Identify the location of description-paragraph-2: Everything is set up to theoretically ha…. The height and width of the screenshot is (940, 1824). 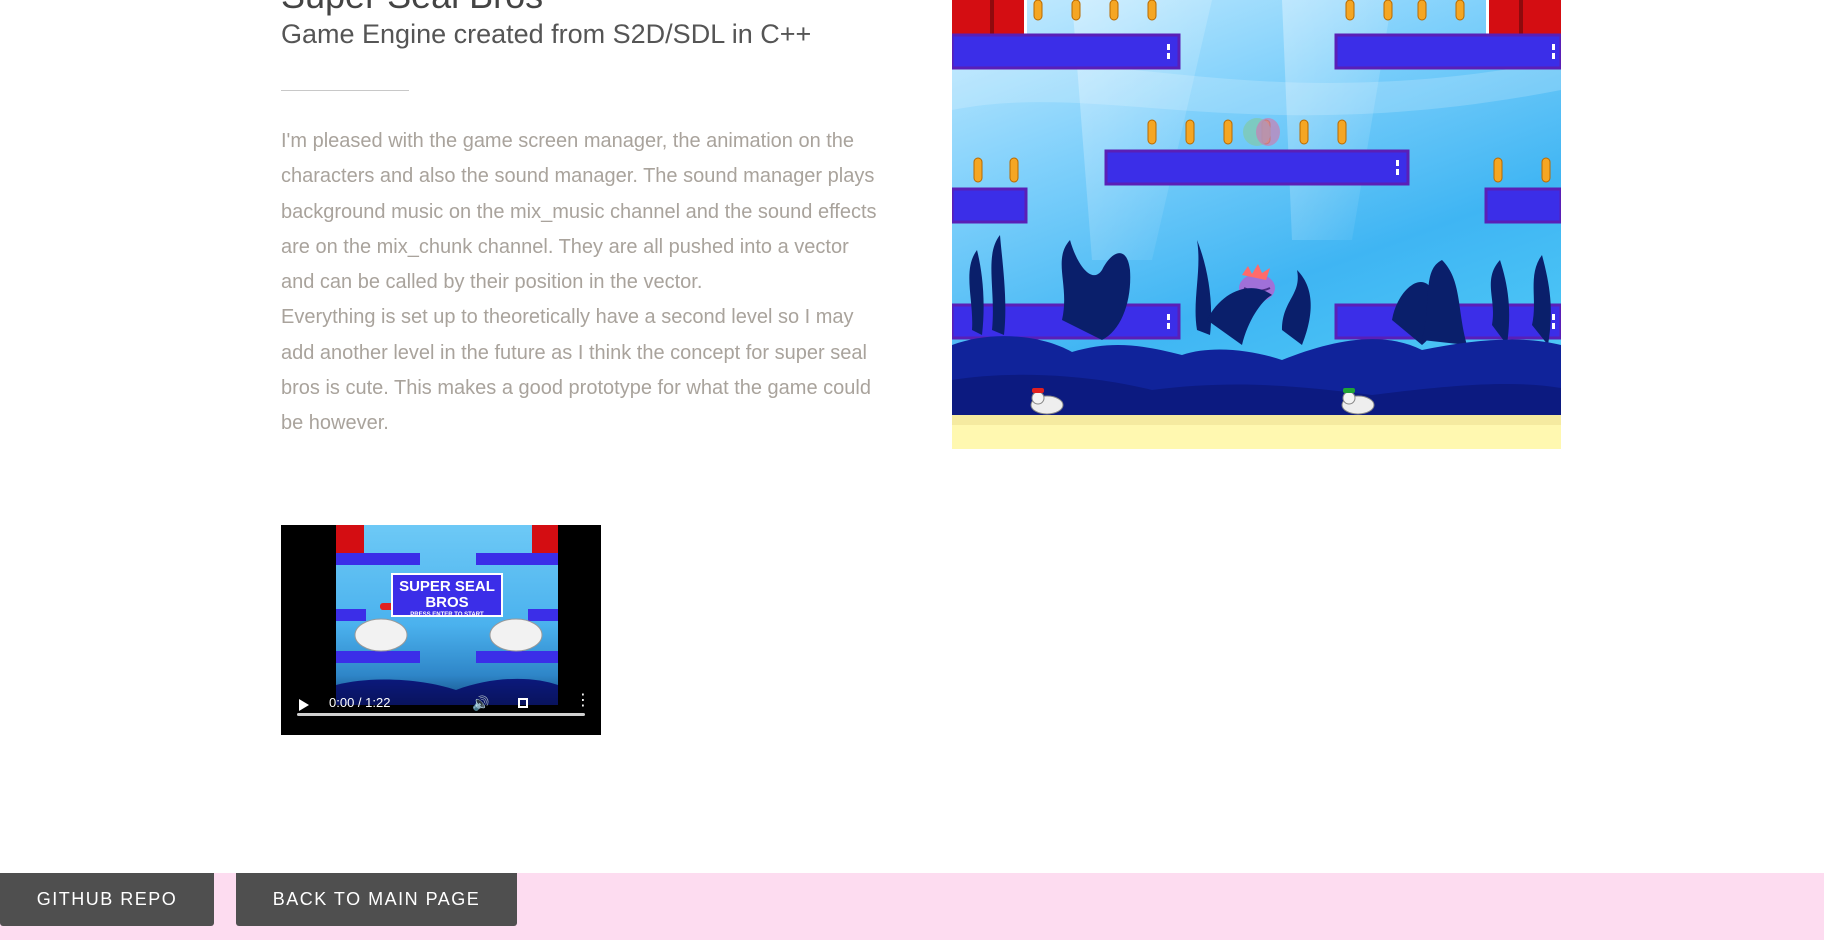
(576, 370).